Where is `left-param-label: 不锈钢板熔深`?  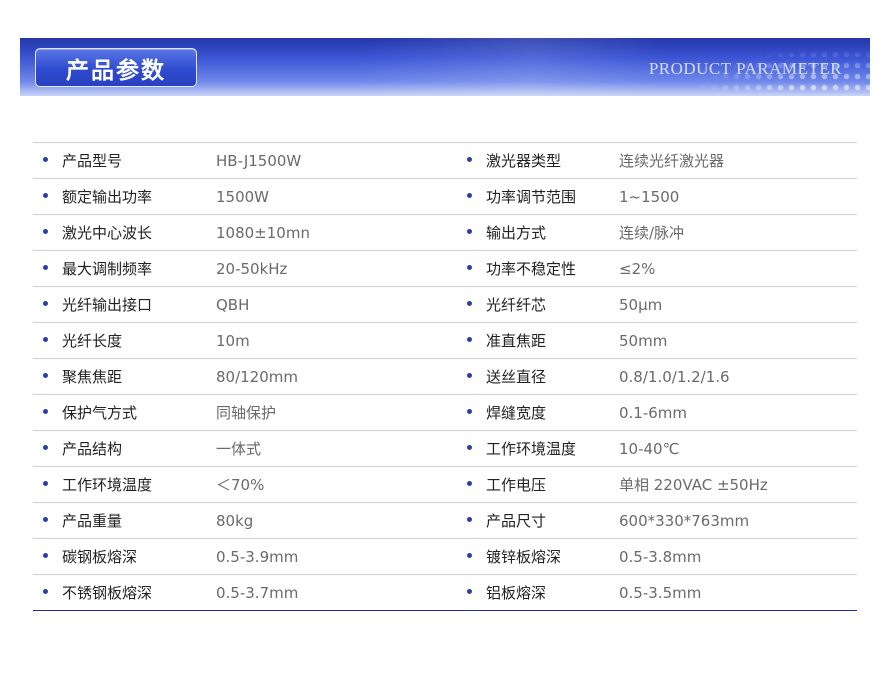 left-param-label: 不锈钢板熔深 is located at coordinates (107, 593).